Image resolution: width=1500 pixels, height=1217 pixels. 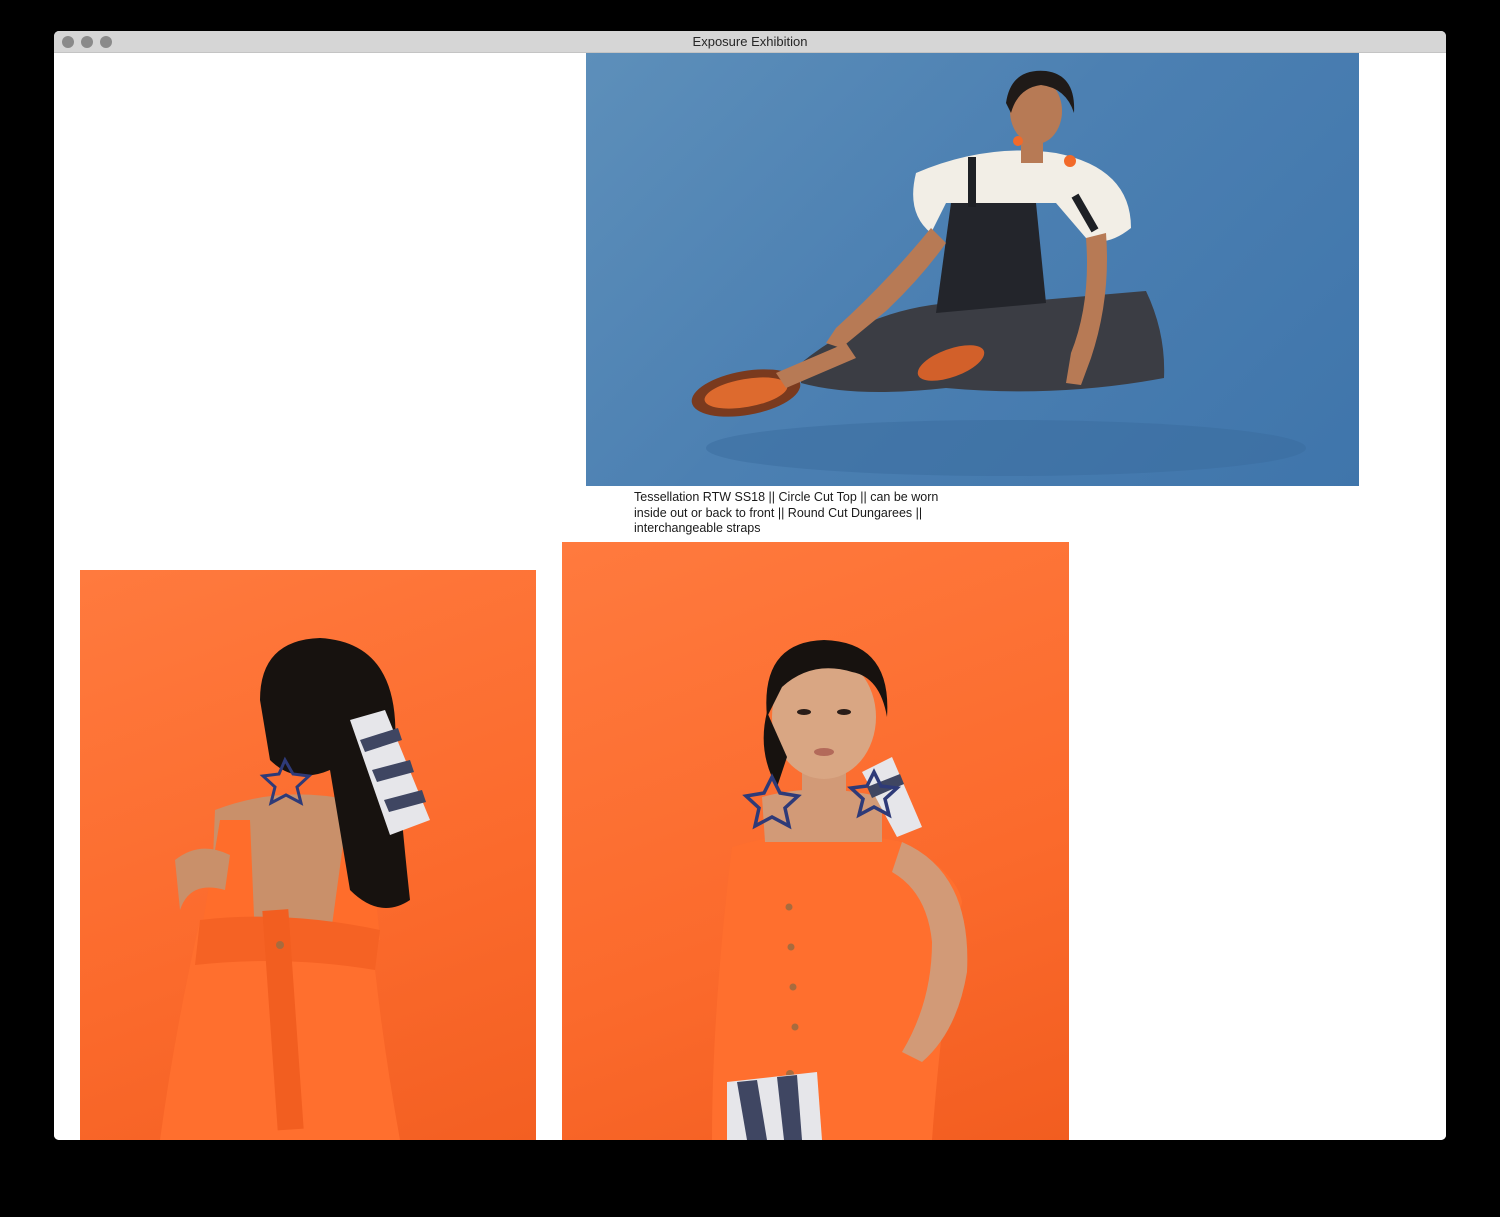 I want to click on front-view-model-illustration, so click(x=840, y=890).